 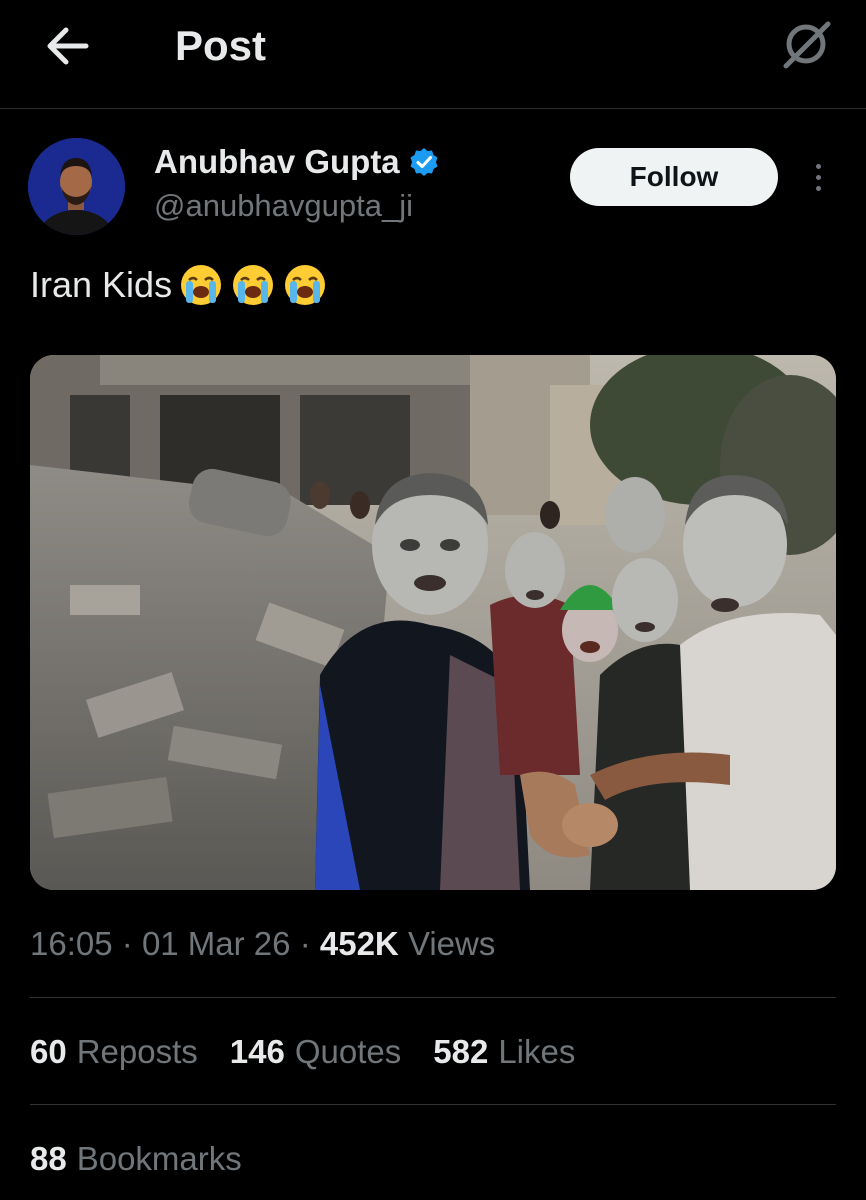 I want to click on avatar-image, so click(x=76, y=186).